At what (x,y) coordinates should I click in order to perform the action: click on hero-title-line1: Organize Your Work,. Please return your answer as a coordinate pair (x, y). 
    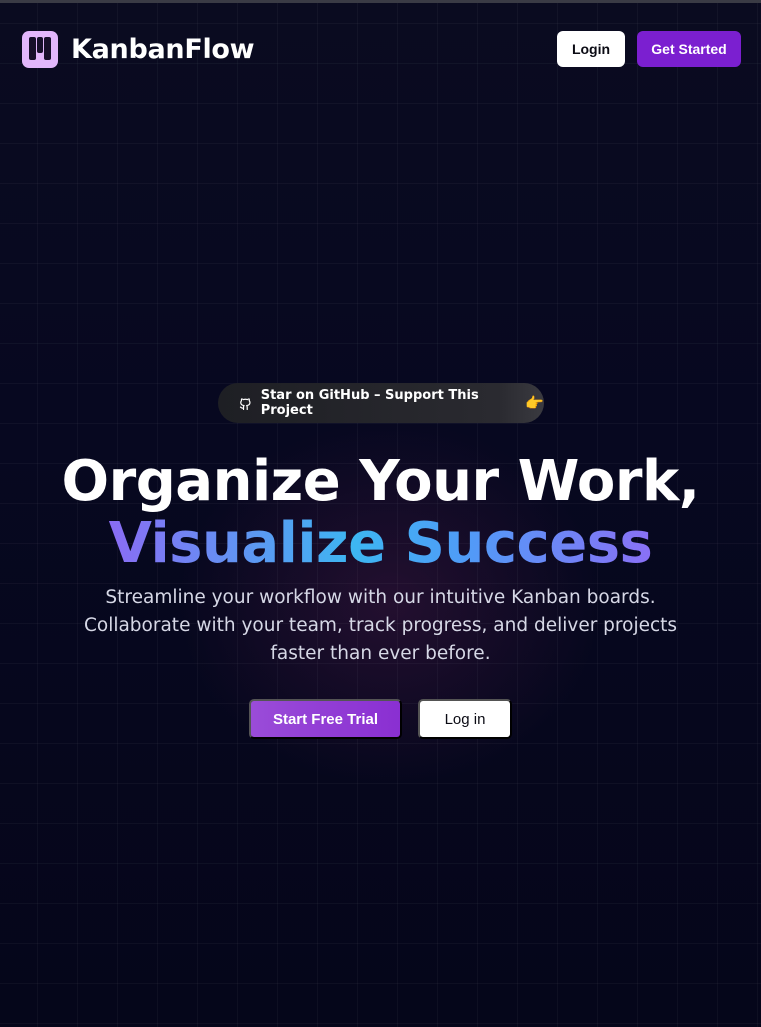
    Looking at the image, I should click on (380, 481).